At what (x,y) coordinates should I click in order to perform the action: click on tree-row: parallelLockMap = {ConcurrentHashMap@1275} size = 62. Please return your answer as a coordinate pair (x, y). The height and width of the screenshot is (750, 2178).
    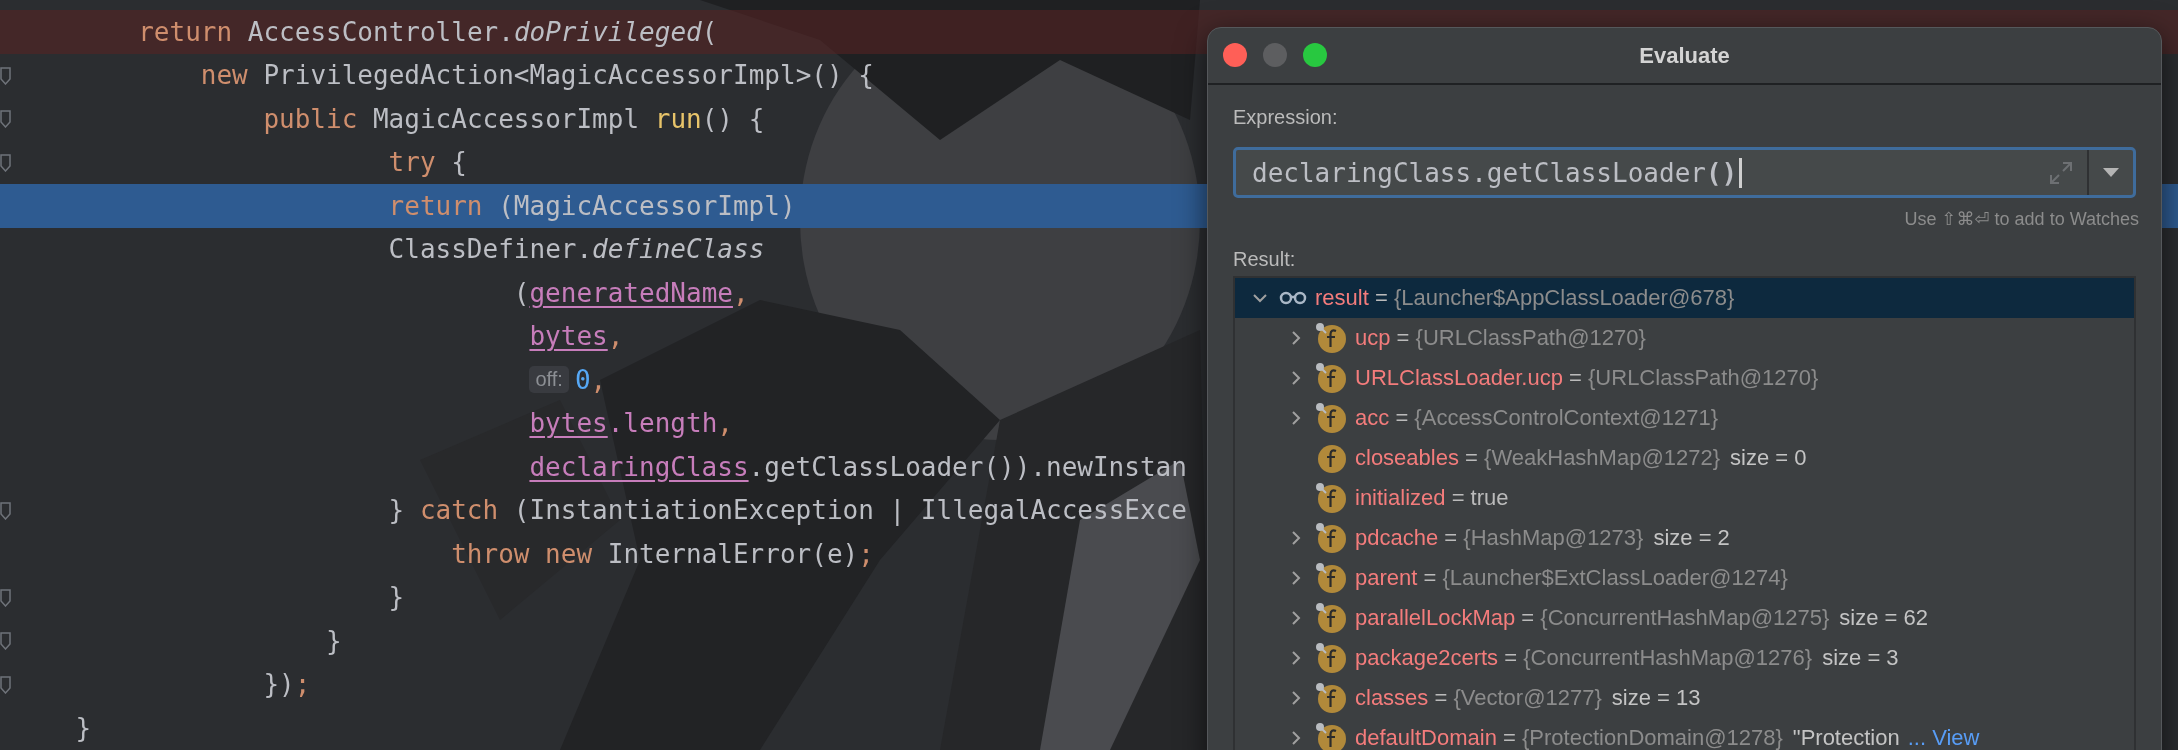
    Looking at the image, I should click on (1684, 618).